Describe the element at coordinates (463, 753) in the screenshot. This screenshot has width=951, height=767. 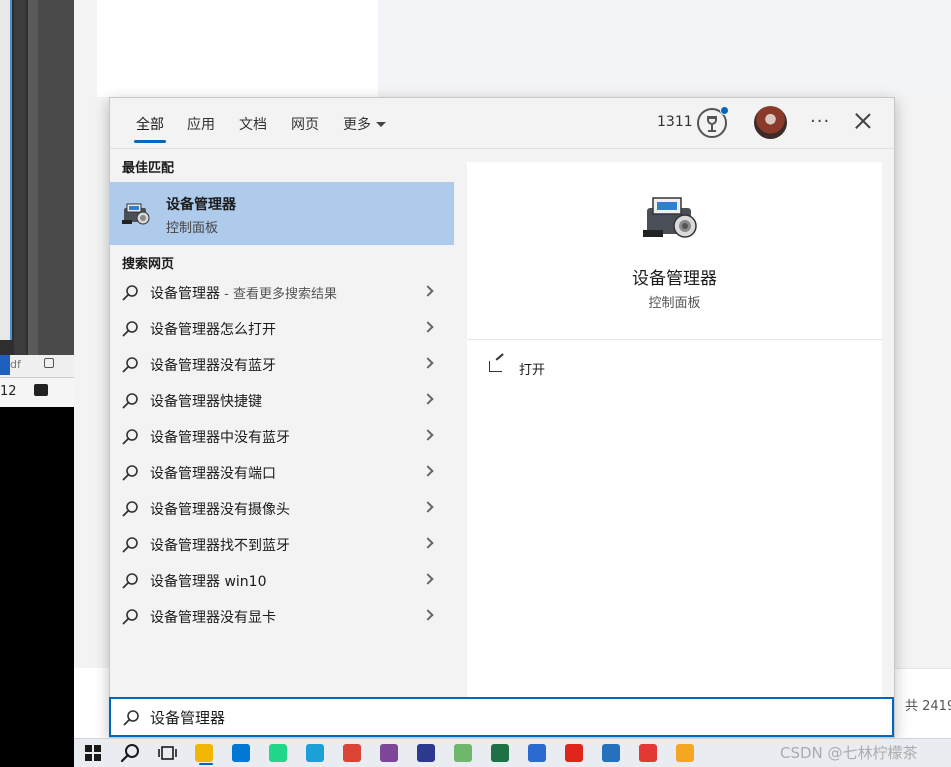
I see `notepad-icon` at that location.